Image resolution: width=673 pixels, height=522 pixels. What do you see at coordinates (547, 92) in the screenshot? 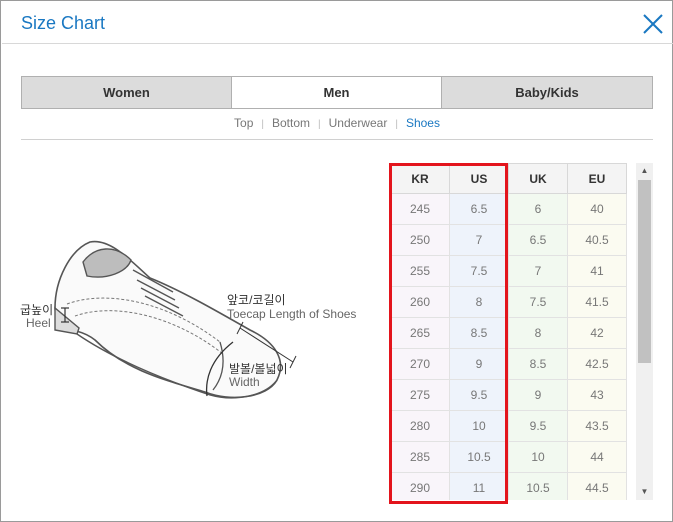
I see `tab-baby-kids: Baby/Kids` at bounding box center [547, 92].